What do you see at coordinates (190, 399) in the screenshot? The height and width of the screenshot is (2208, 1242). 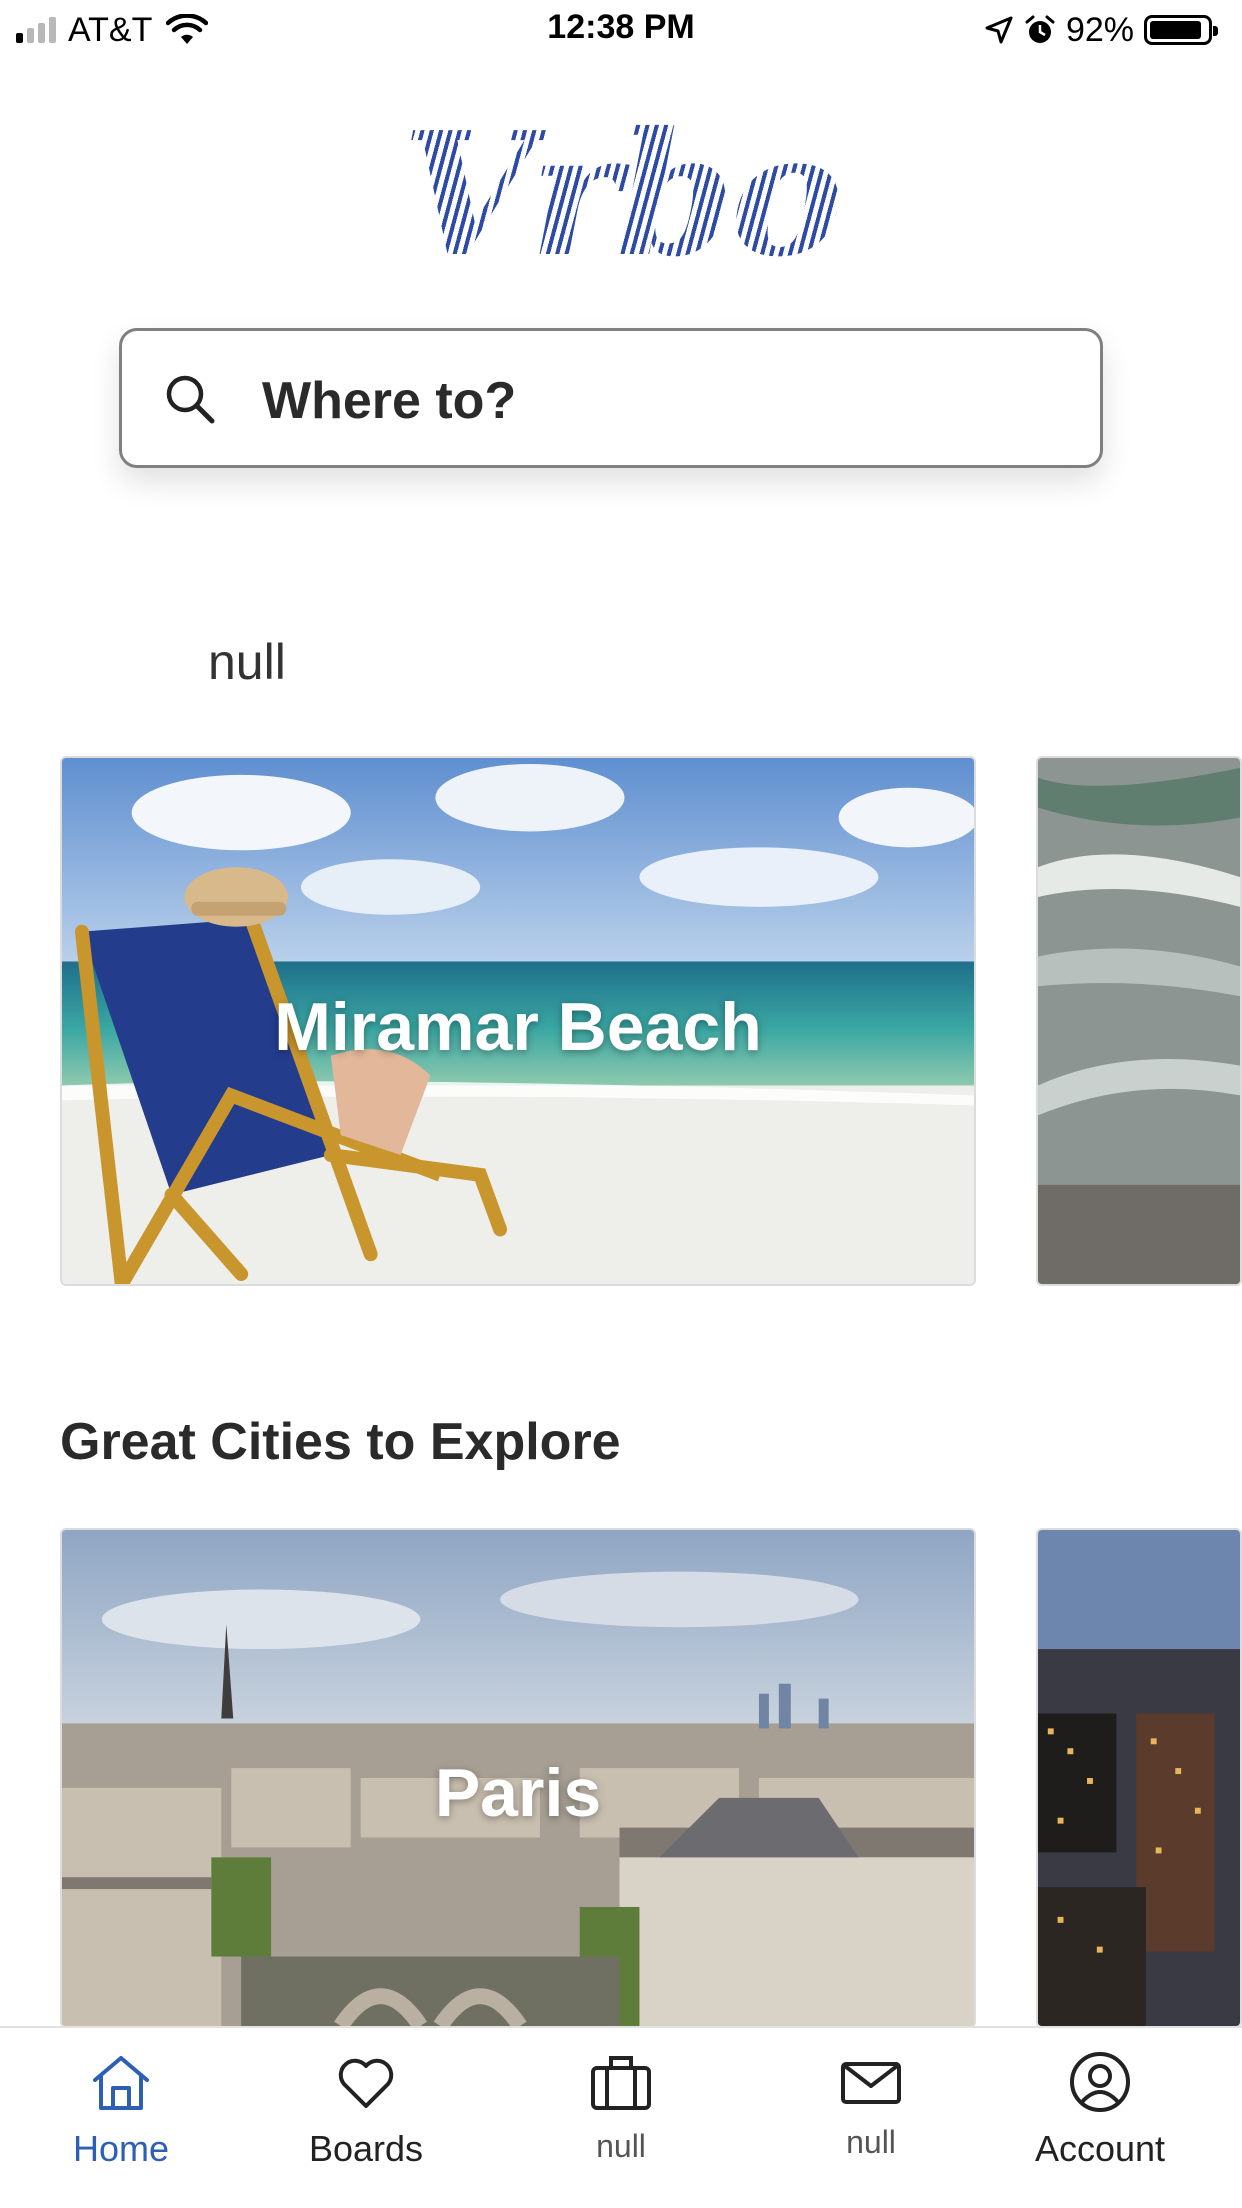 I see `search-icon` at bounding box center [190, 399].